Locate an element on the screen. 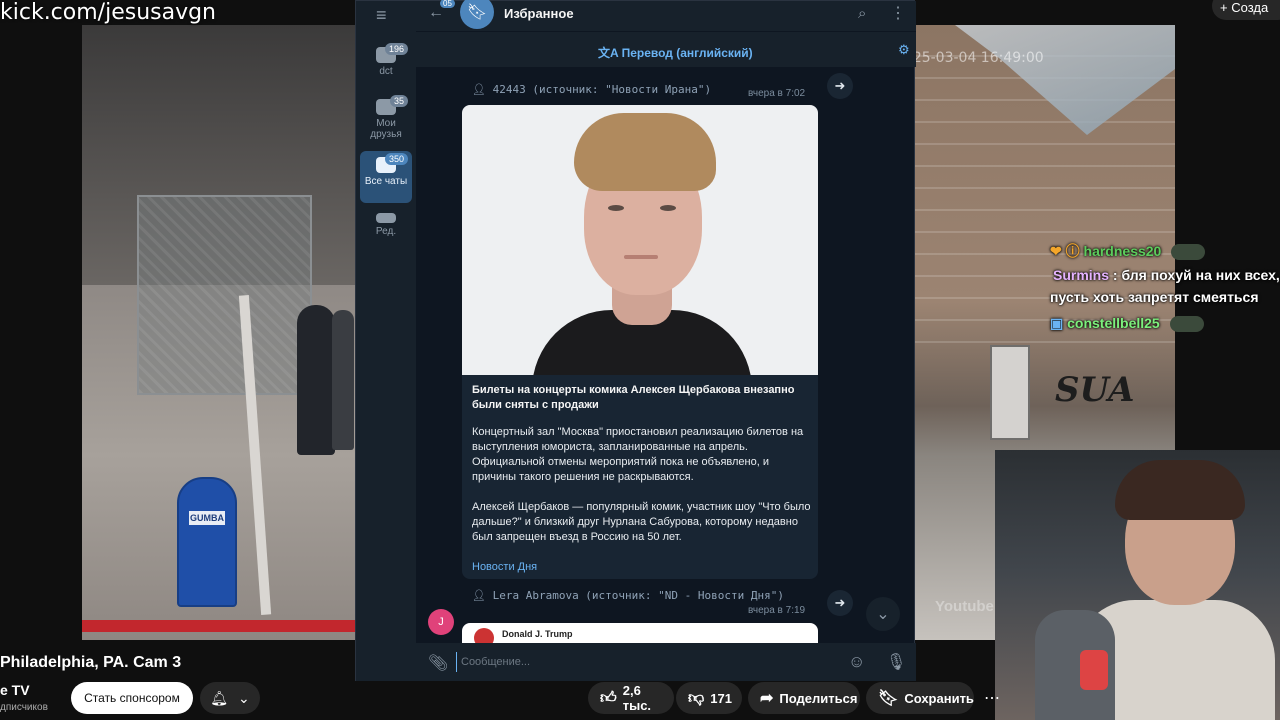 Image resolution: width=1280 pixels, height=720 pixels. chat-title: Избранное is located at coordinates (539, 13).